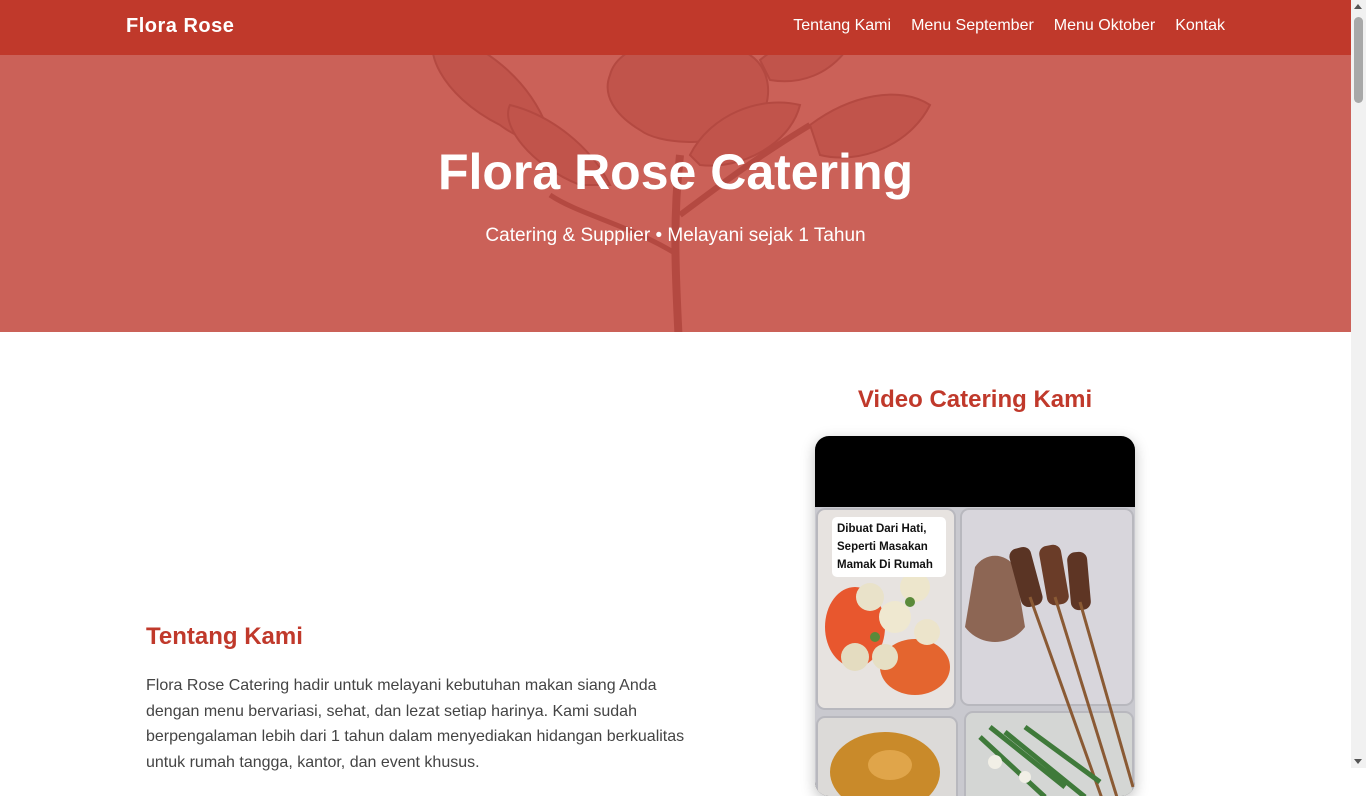 The height and width of the screenshot is (796, 1366). What do you see at coordinates (1358, 6) in the screenshot?
I see `scroll-up-arrow-icon` at bounding box center [1358, 6].